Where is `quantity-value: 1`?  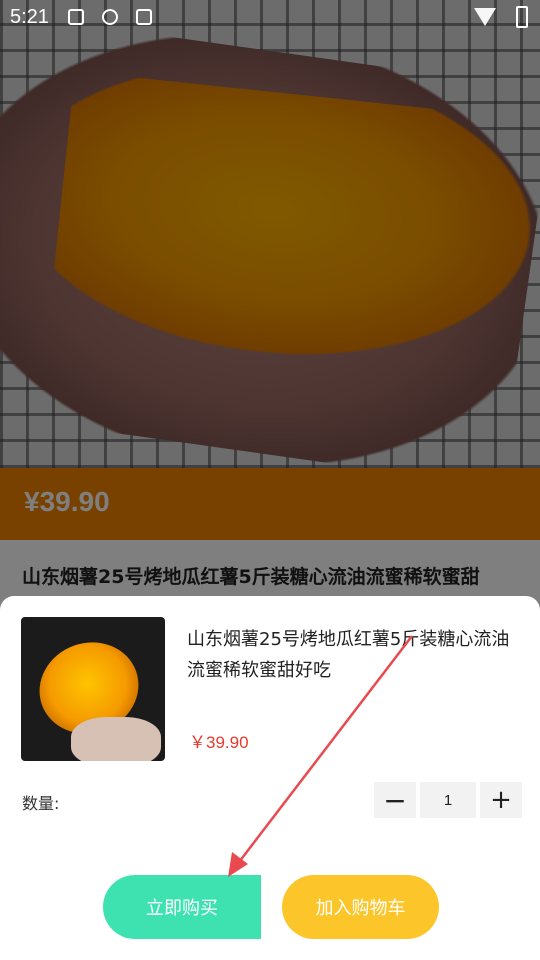
quantity-value: 1 is located at coordinates (448, 800).